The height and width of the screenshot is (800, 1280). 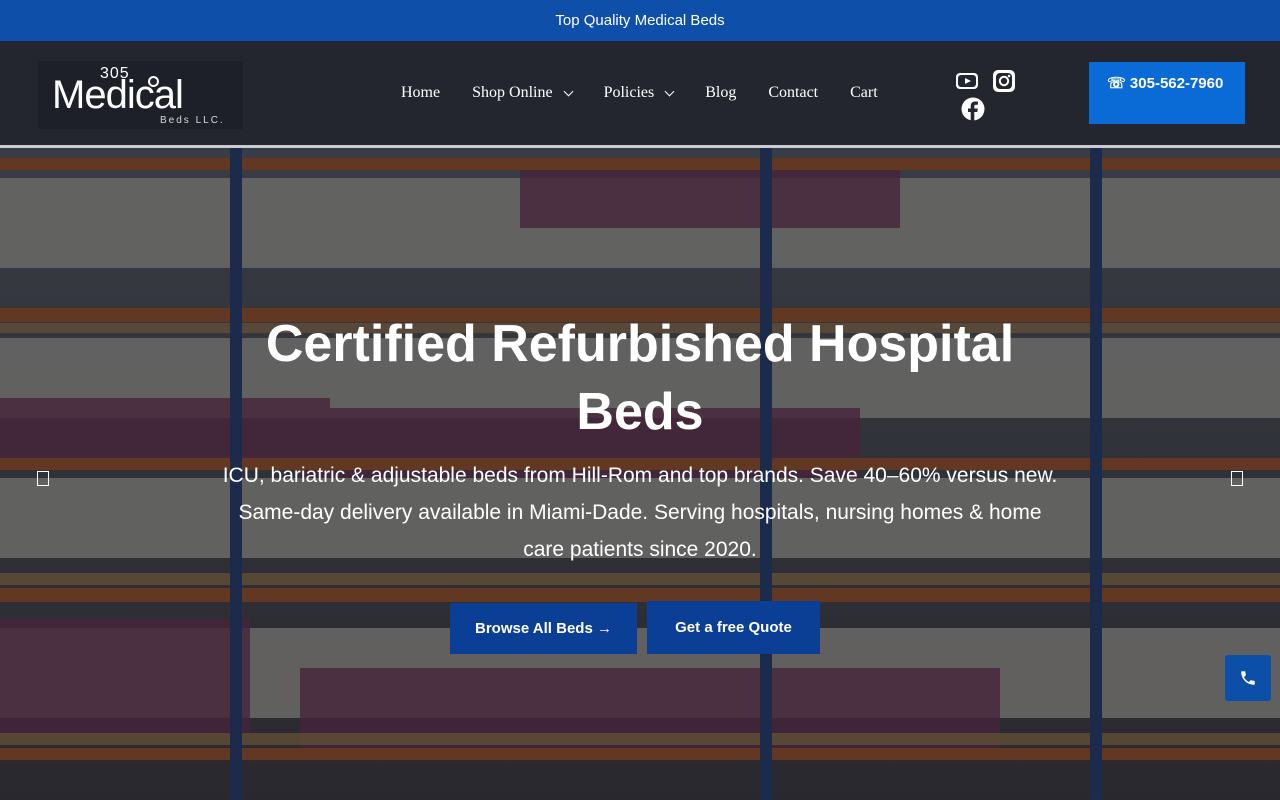 I want to click on phone-number-label: ☏ 305-562-7960, so click(x=1165, y=83).